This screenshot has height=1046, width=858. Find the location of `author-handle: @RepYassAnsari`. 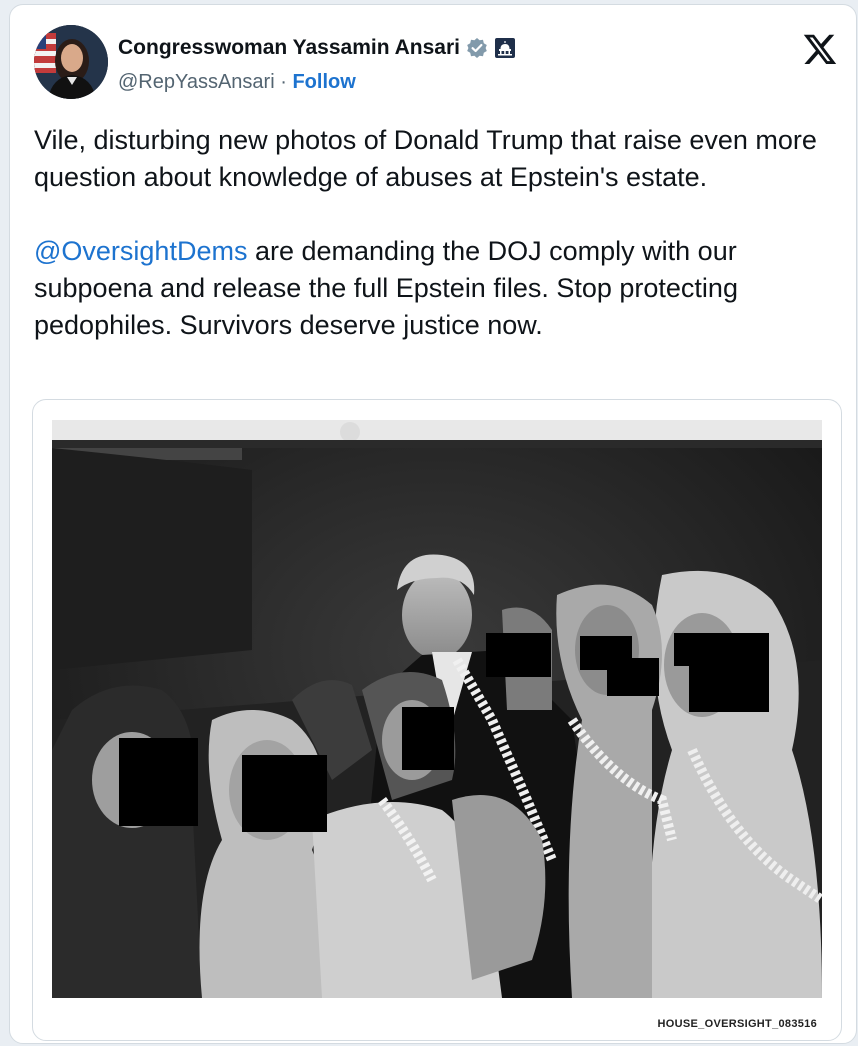

author-handle: @RepYassAnsari is located at coordinates (196, 82).